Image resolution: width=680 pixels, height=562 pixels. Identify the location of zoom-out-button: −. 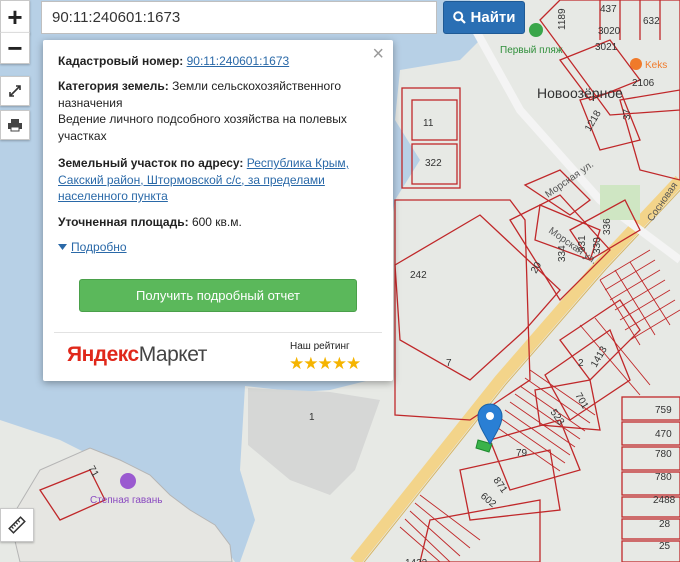
(15, 48).